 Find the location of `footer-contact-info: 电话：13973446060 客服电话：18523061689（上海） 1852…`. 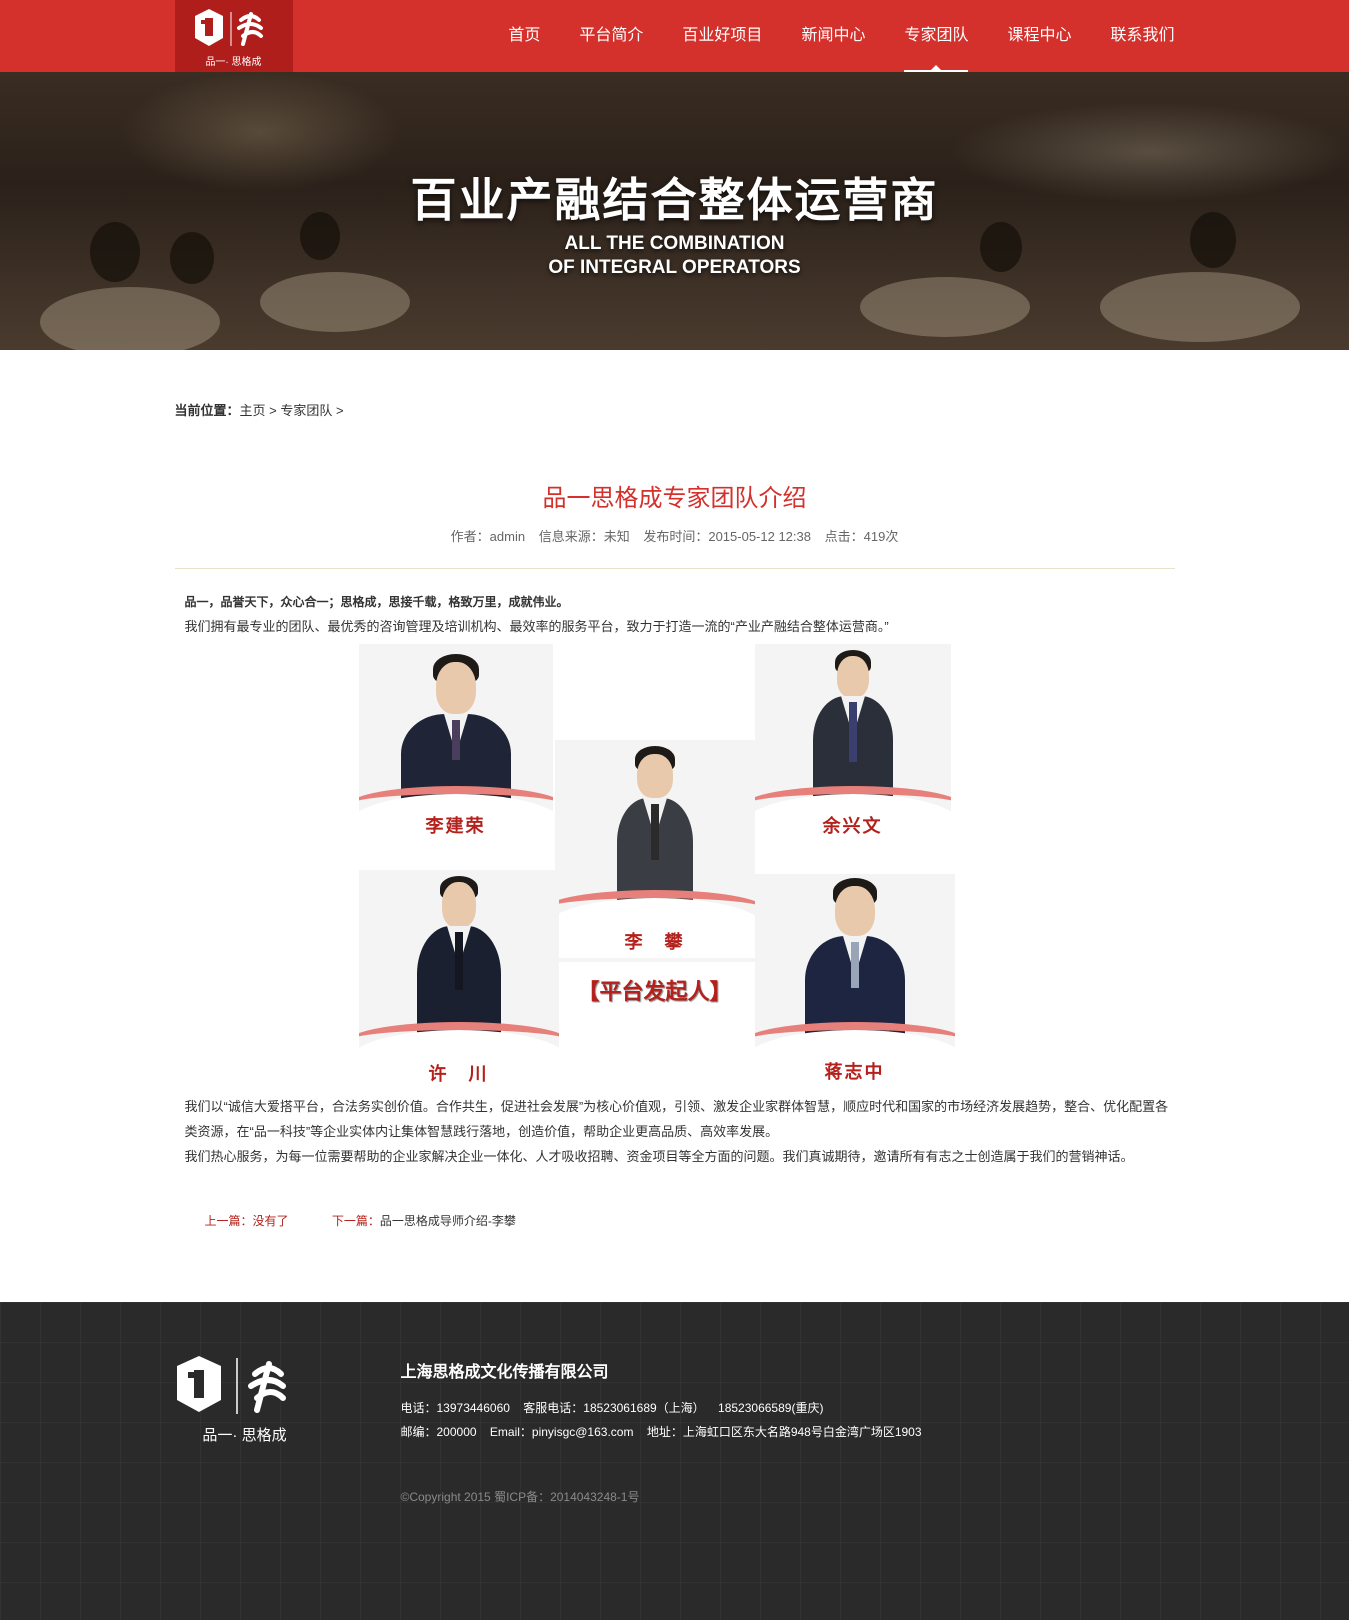

footer-contact-info: 电话：13973446060 客服电话：18523061689（上海） 1852… is located at coordinates (666, 1420).